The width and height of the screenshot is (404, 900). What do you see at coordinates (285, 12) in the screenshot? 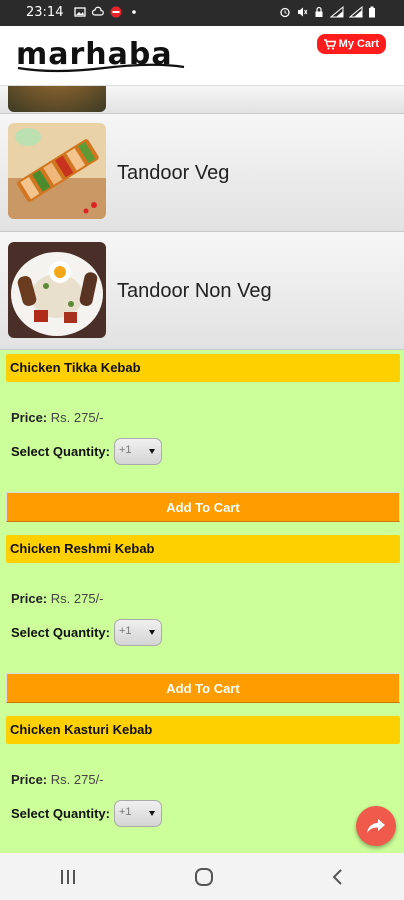
I see `alarm-icon` at bounding box center [285, 12].